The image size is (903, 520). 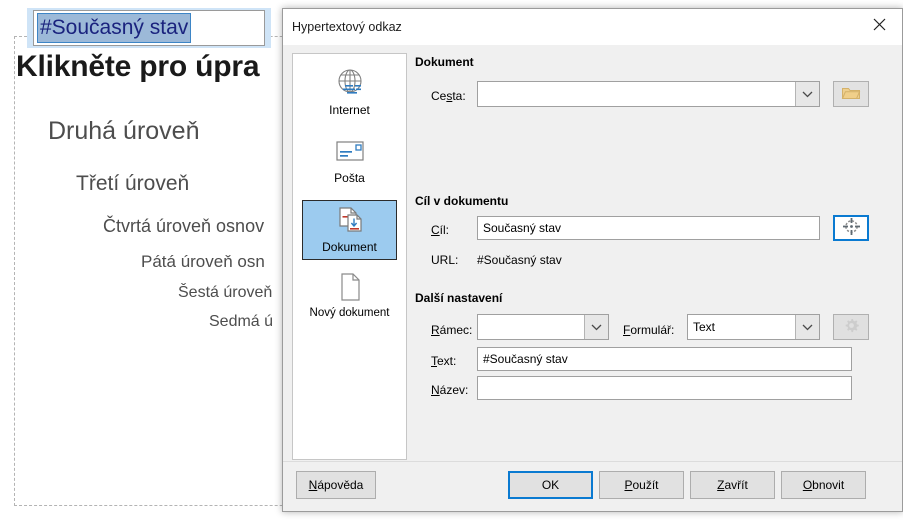 What do you see at coordinates (459, 298) in the screenshot?
I see `group-title-further-settings: Další nastavení` at bounding box center [459, 298].